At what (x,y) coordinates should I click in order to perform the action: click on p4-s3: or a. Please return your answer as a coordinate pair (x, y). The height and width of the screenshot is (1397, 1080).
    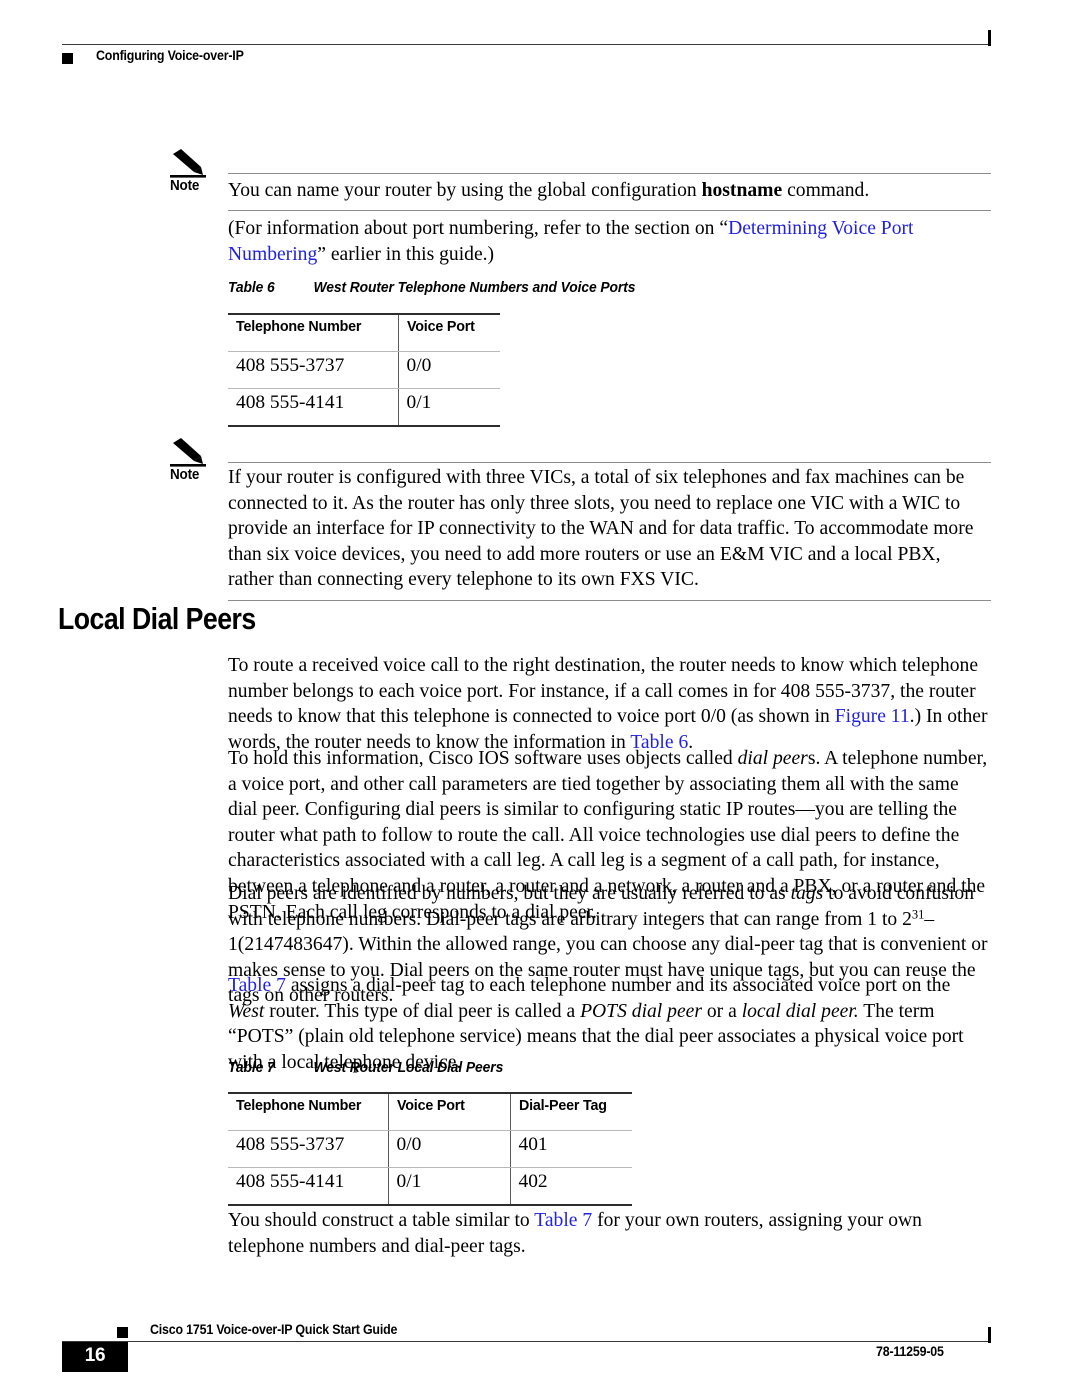
    Looking at the image, I should click on (721, 1011).